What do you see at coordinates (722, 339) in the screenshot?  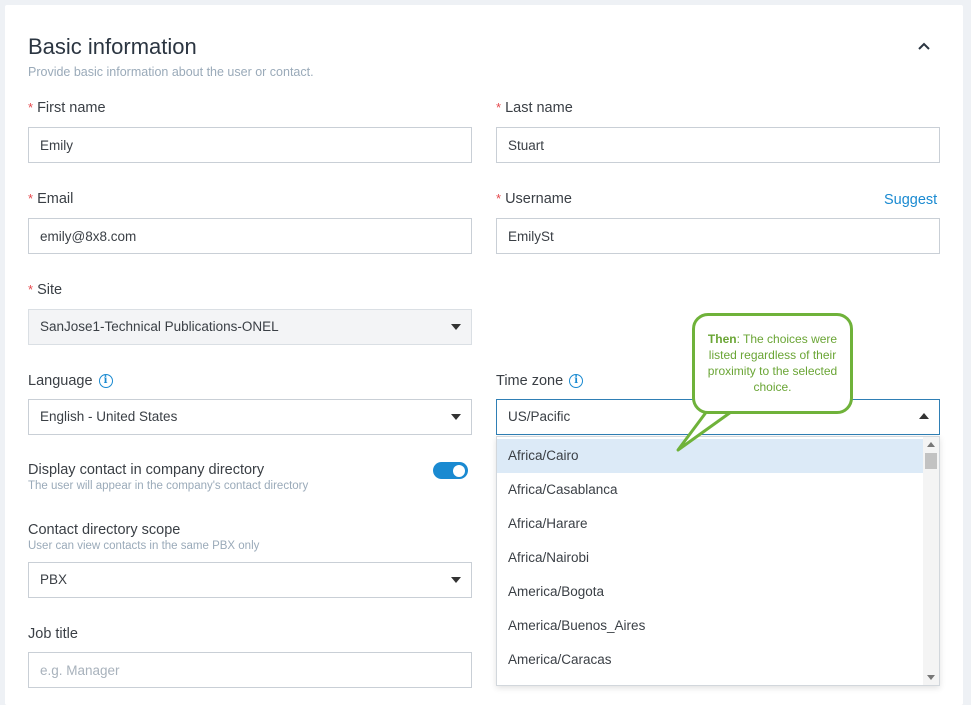 I see `callout-lead: Then` at bounding box center [722, 339].